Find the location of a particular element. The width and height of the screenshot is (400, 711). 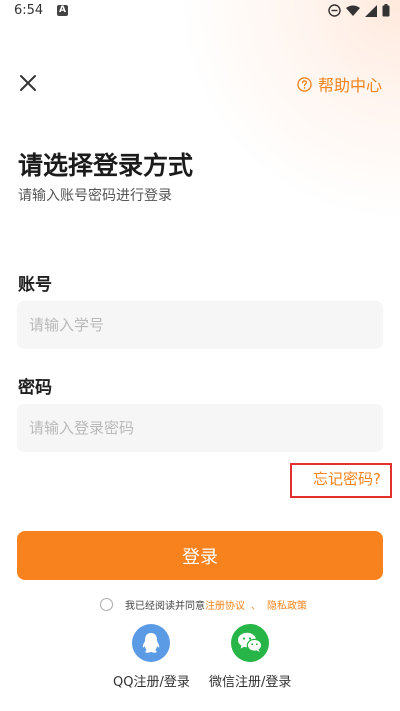

page-title: 请选择登录方式 is located at coordinates (106, 165).